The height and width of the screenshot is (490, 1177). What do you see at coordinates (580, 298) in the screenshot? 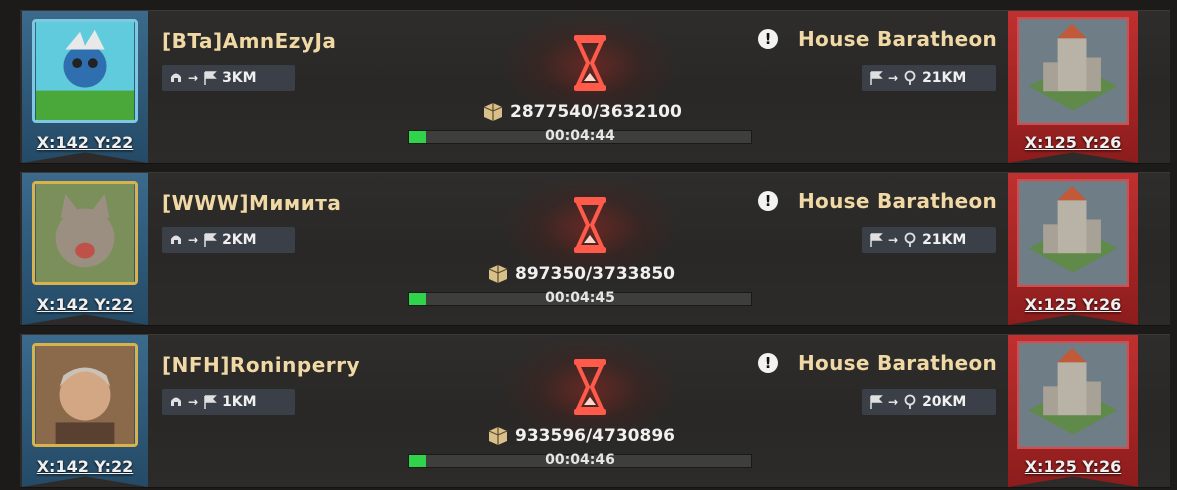
I see `march-timer: 00:04:45` at bounding box center [580, 298].